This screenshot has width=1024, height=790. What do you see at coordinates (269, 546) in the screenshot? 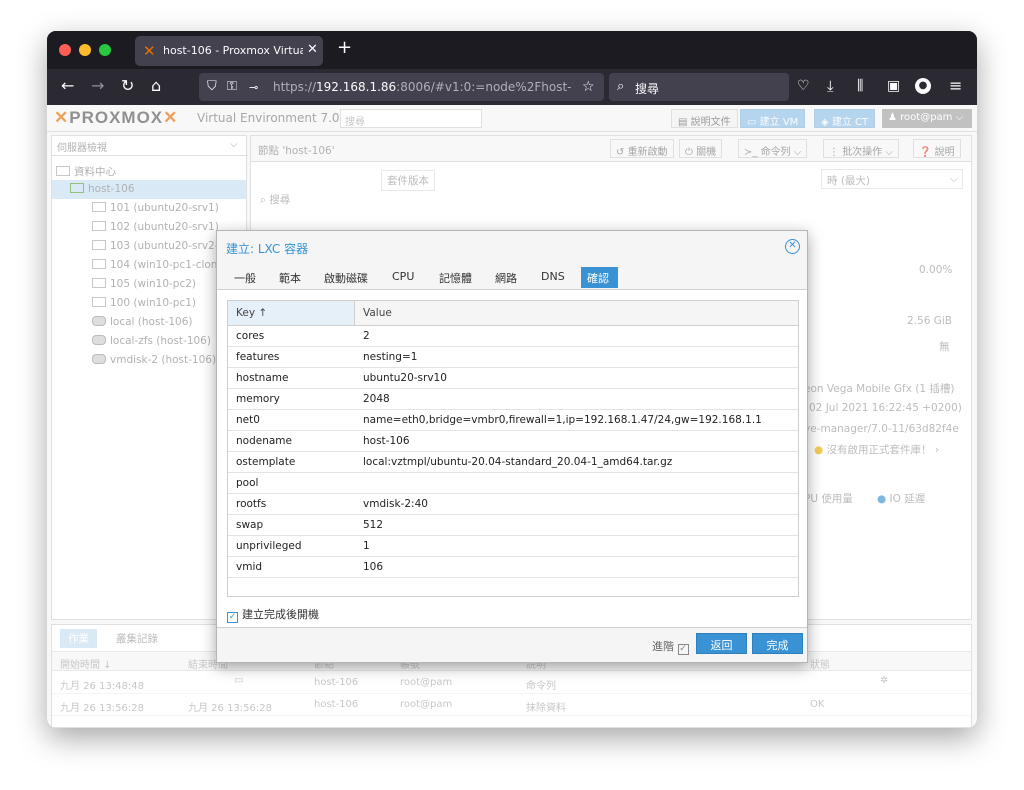
I see `row-key: unprivileged` at bounding box center [269, 546].